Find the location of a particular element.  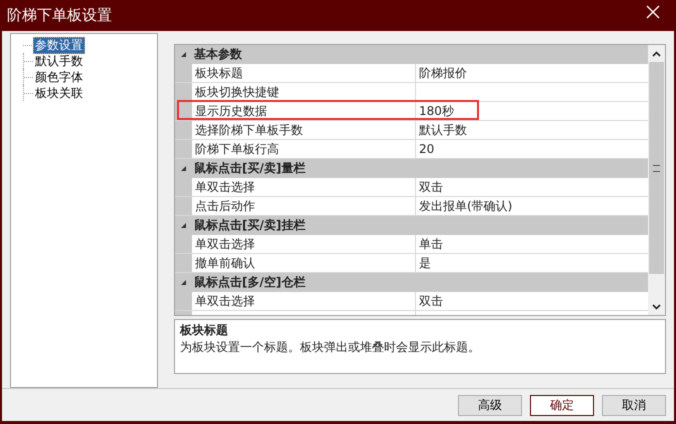

scroll-down-icon is located at coordinates (656, 307).